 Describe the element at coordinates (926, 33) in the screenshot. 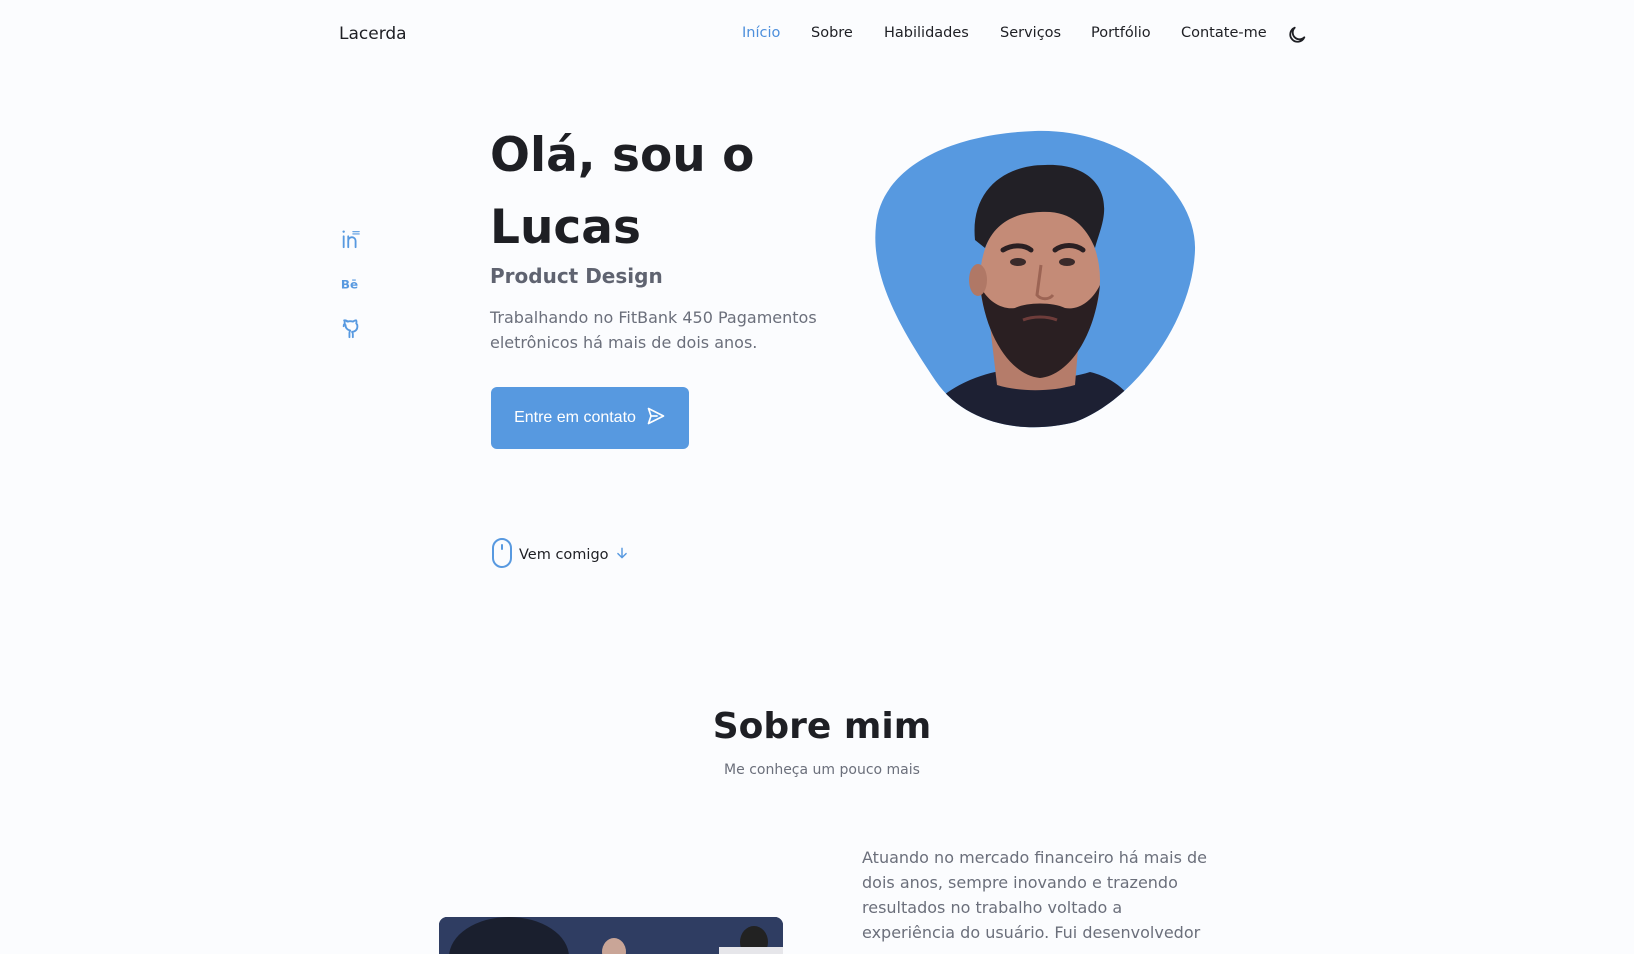

I see `nav-link-habilidades: Habilidades` at that location.